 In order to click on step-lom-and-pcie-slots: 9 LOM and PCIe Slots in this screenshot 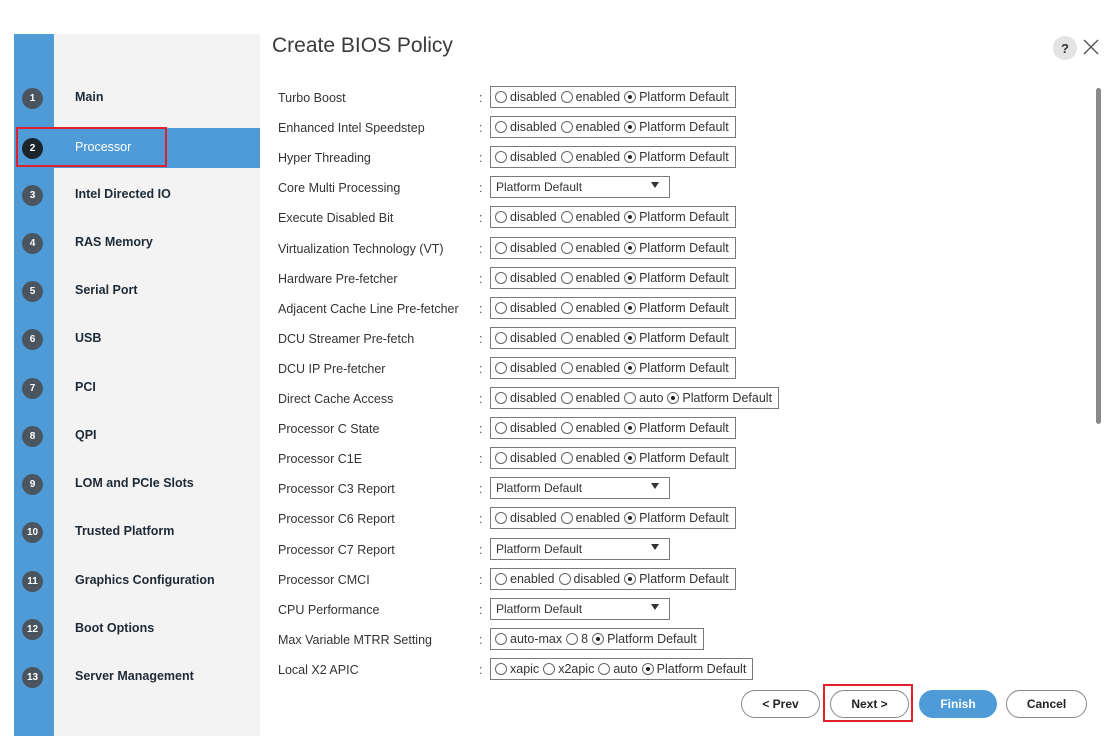, I will do `click(137, 484)`.